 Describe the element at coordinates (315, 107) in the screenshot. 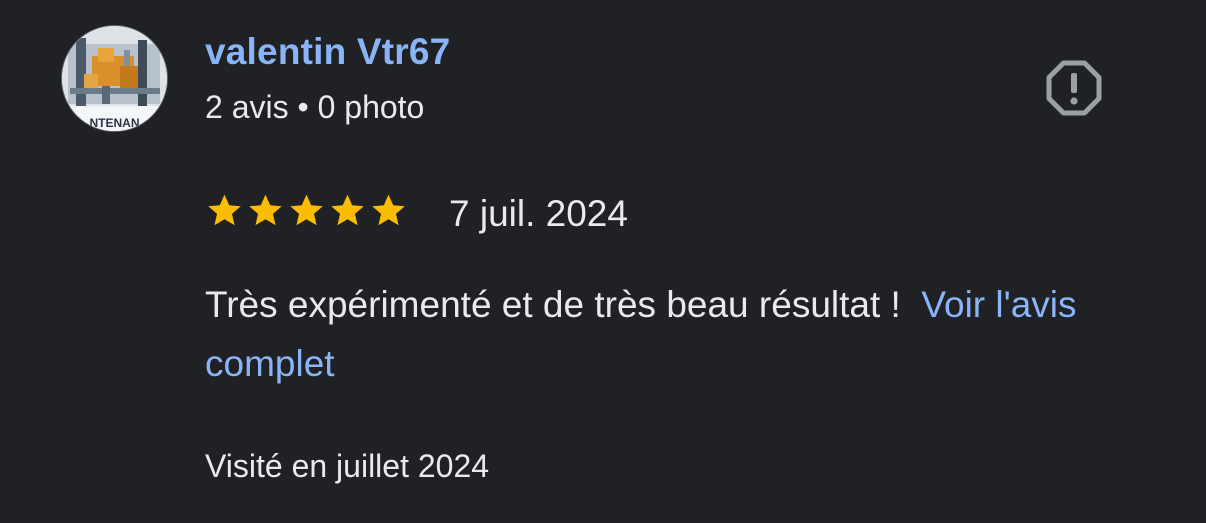

I see `author-stats: 2 avis • 0 photo` at that location.